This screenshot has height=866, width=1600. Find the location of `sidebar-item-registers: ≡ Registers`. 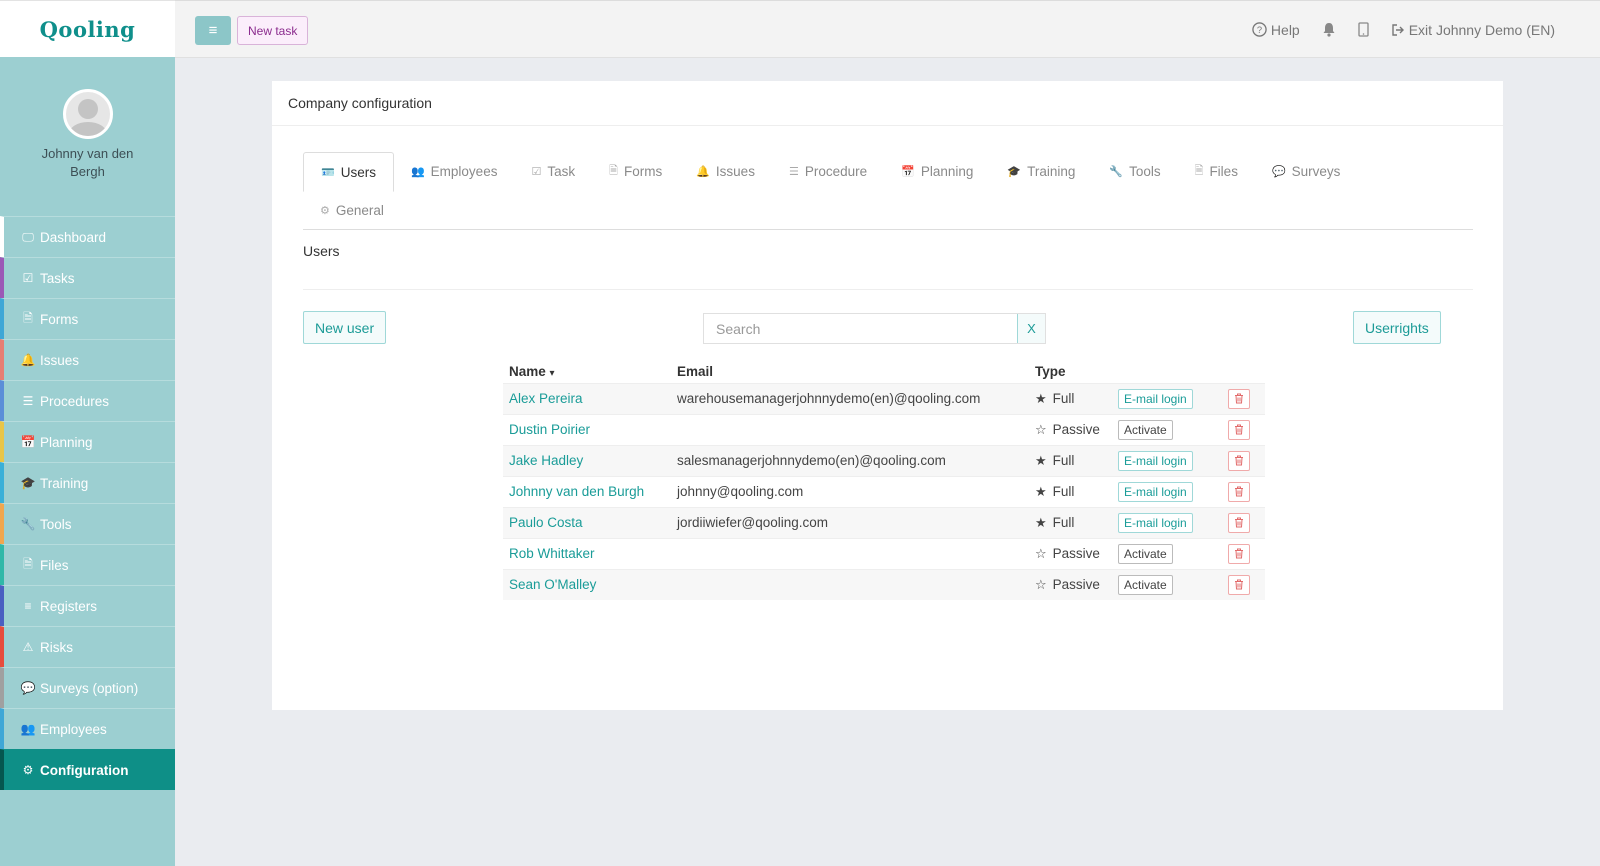

sidebar-item-registers: ≡ Registers is located at coordinates (87, 605).